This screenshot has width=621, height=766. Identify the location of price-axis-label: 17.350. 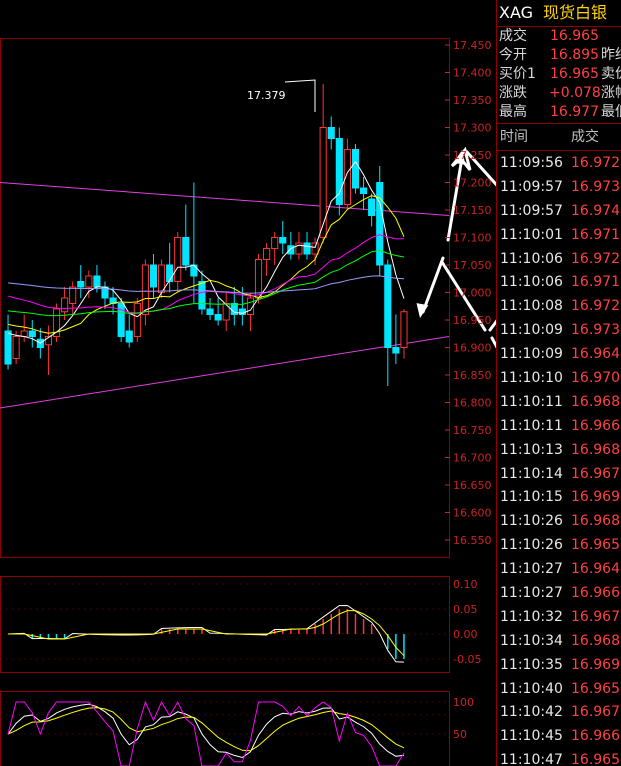
(472, 100).